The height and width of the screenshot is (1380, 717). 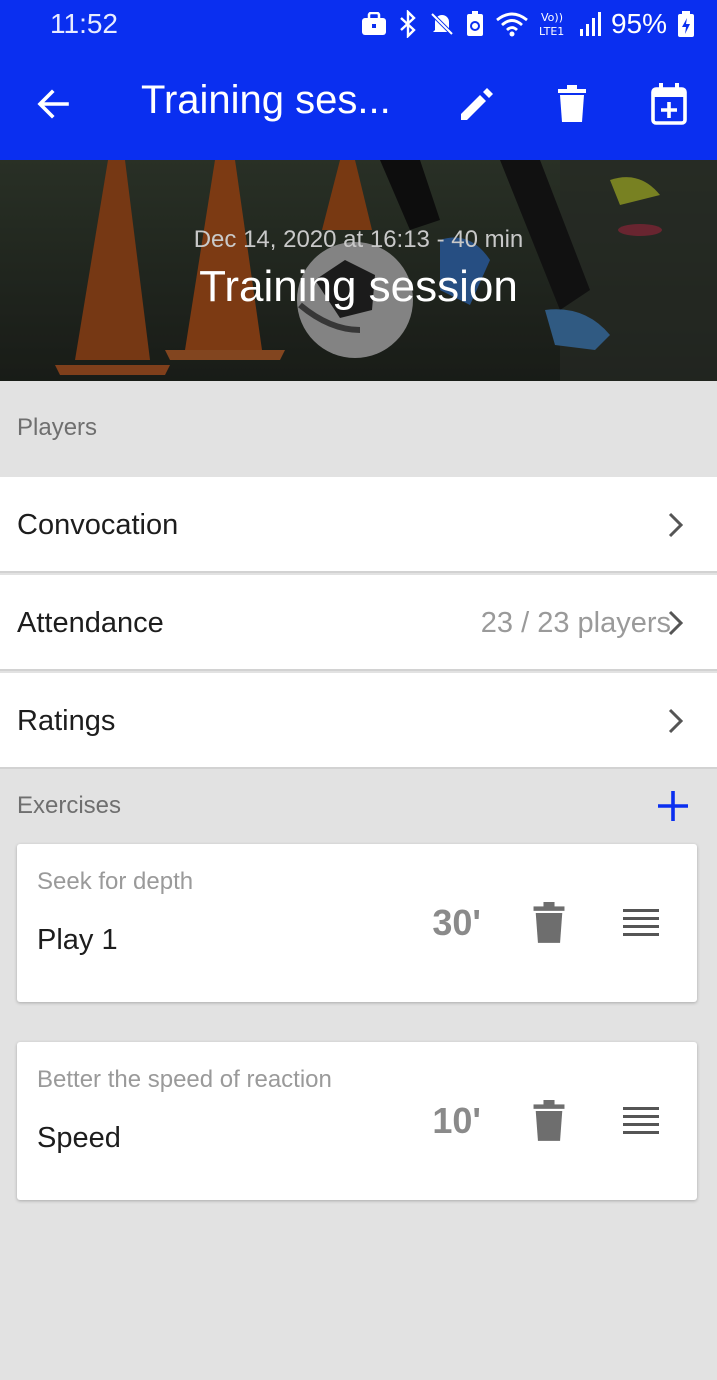 What do you see at coordinates (358, 24) in the screenshot?
I see `status-bar: 11:52 Vo)) LTE1 95%` at bounding box center [358, 24].